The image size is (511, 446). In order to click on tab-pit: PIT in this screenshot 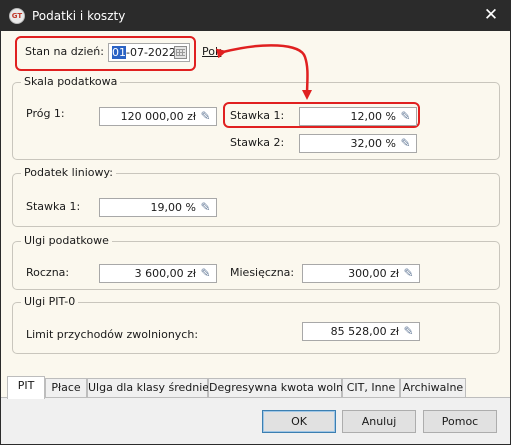, I will do `click(26, 387)`.